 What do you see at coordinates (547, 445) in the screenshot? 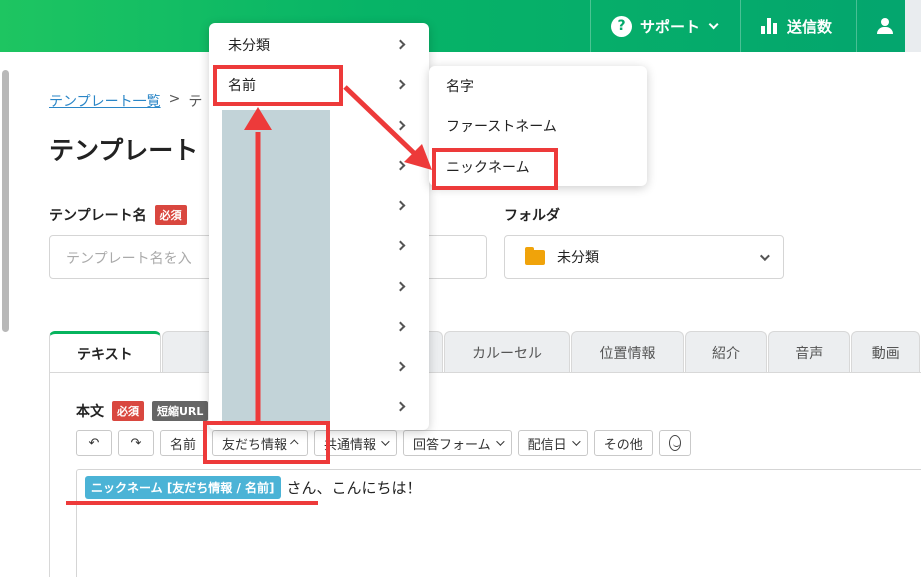
I see `delivery-date-label: 配信日` at bounding box center [547, 445].